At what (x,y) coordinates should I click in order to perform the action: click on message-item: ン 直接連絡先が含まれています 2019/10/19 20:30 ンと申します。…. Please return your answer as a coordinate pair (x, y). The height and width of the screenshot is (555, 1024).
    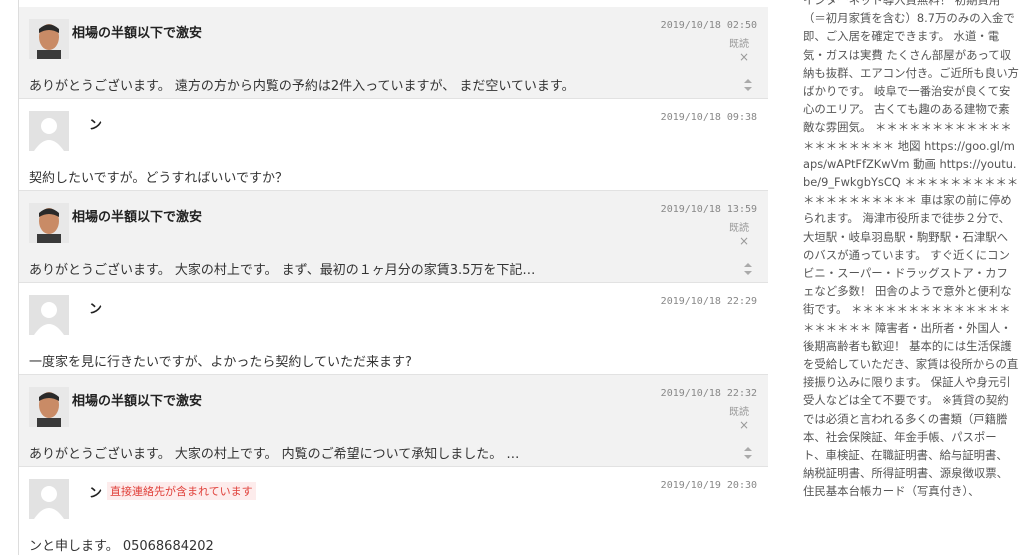
    Looking at the image, I should click on (393, 511).